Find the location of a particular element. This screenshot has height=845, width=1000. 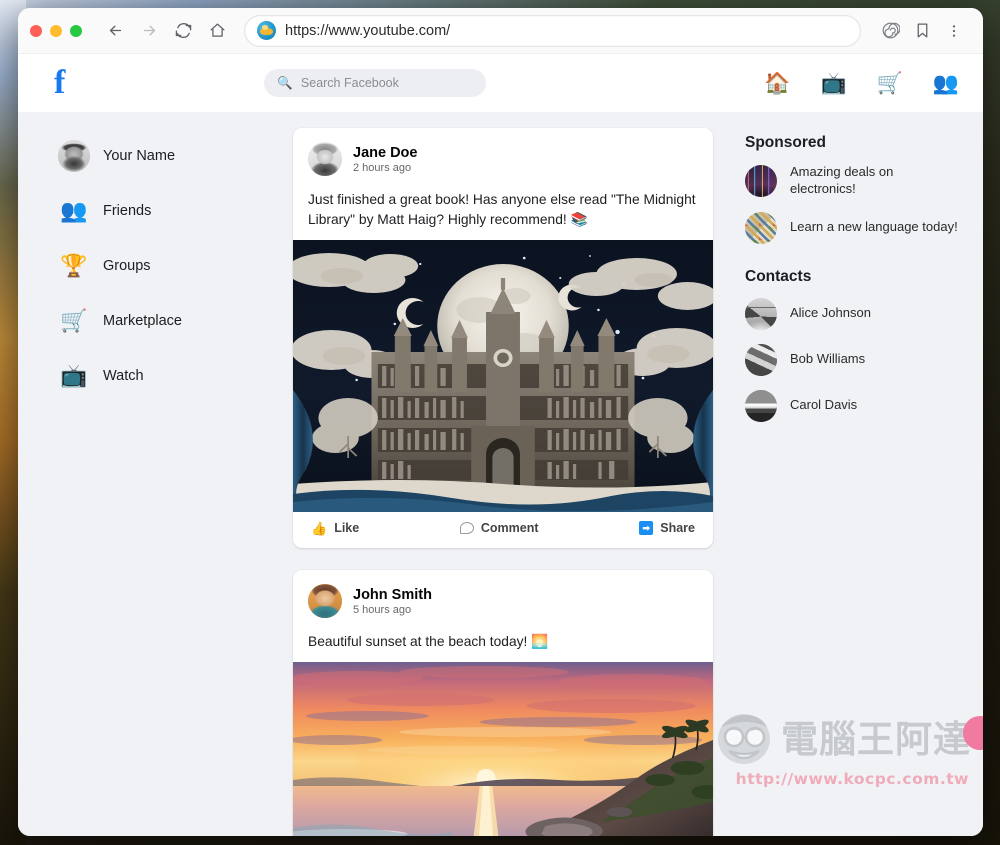

reload-icon is located at coordinates (183, 31).